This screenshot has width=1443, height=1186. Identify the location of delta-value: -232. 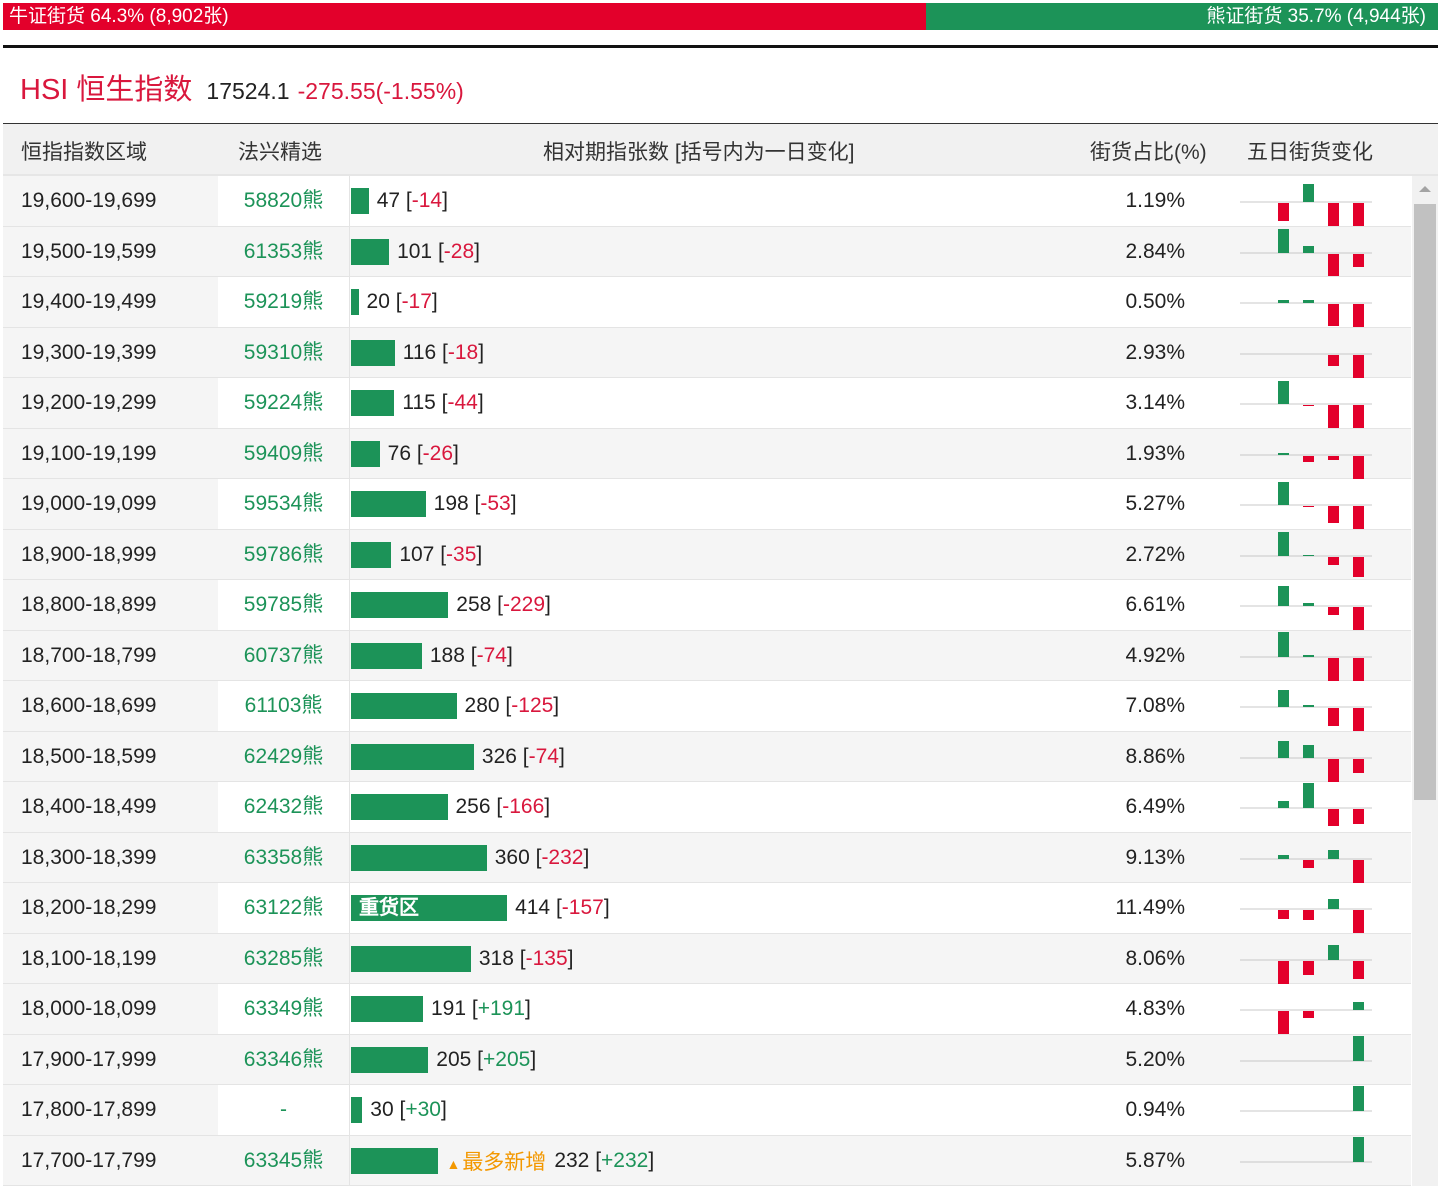
(562, 857).